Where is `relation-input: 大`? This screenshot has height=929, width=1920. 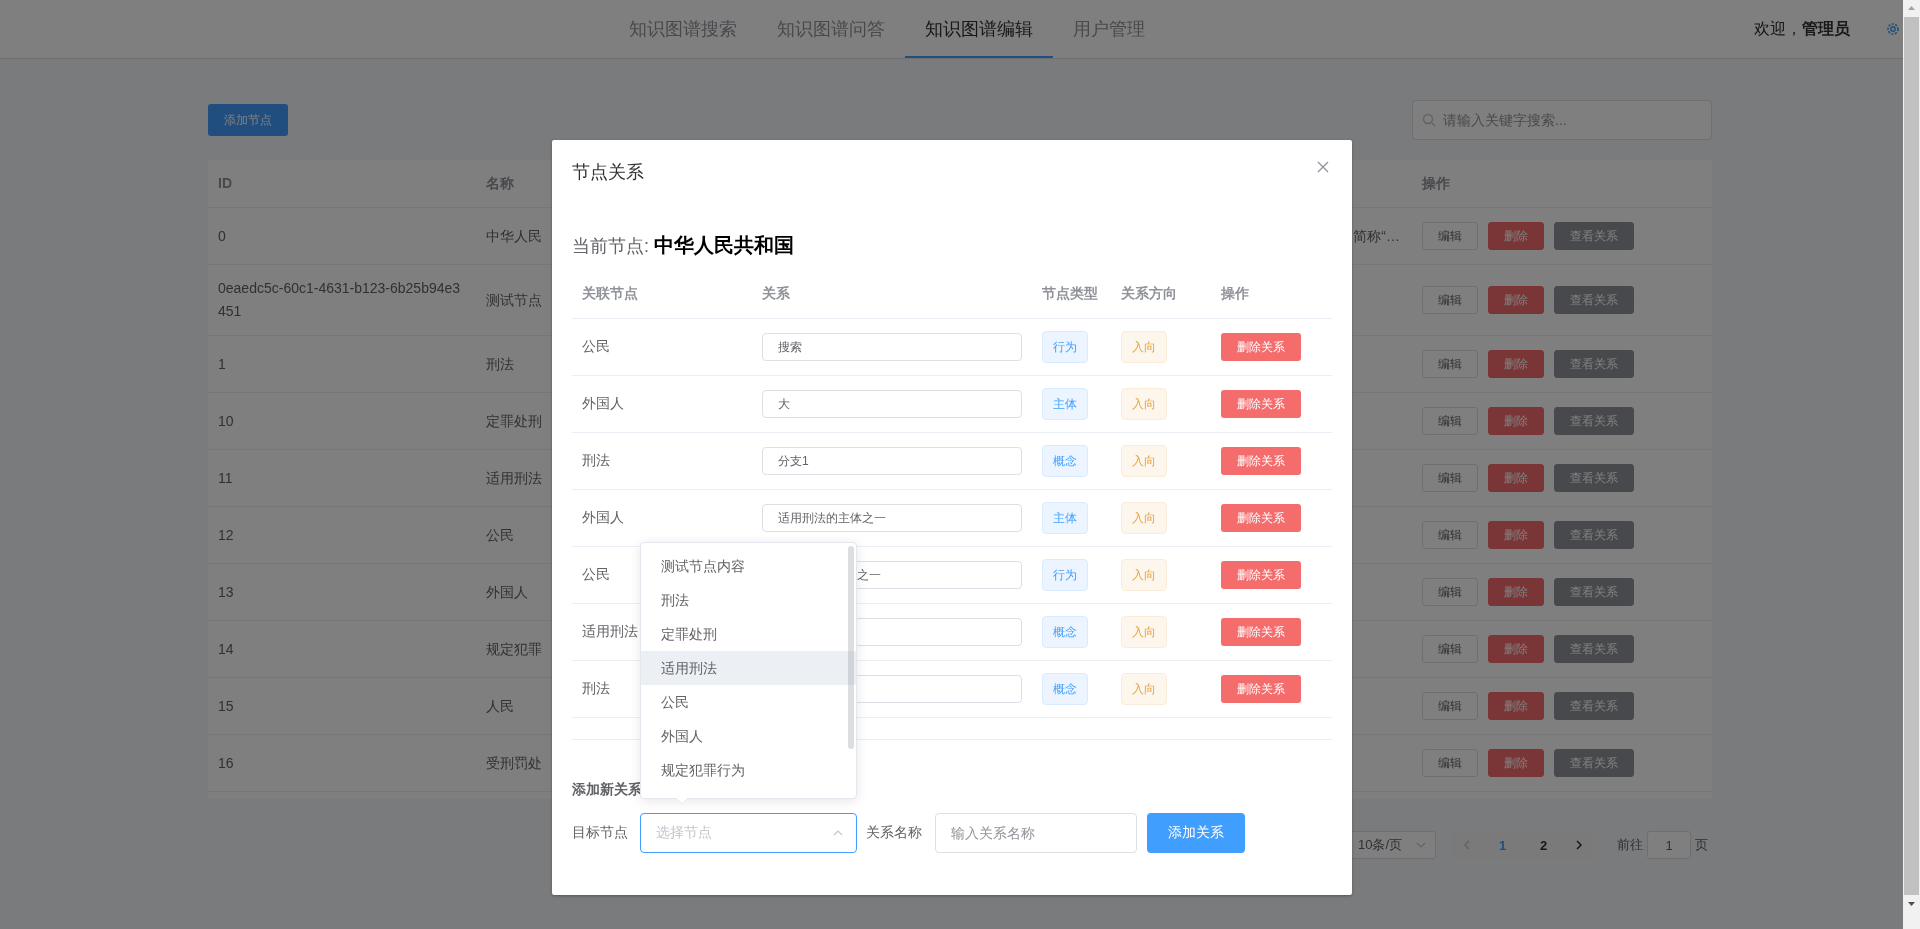
relation-input: 大 is located at coordinates (892, 404).